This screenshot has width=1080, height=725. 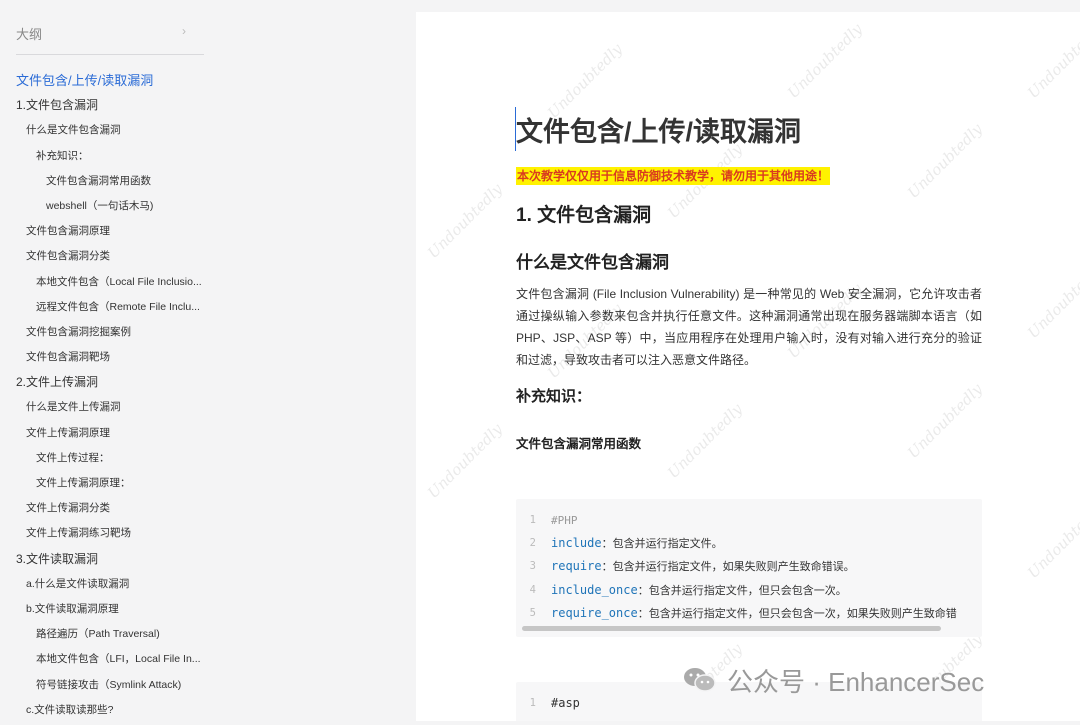 I want to click on line-number: 4, so click(x=532, y=589).